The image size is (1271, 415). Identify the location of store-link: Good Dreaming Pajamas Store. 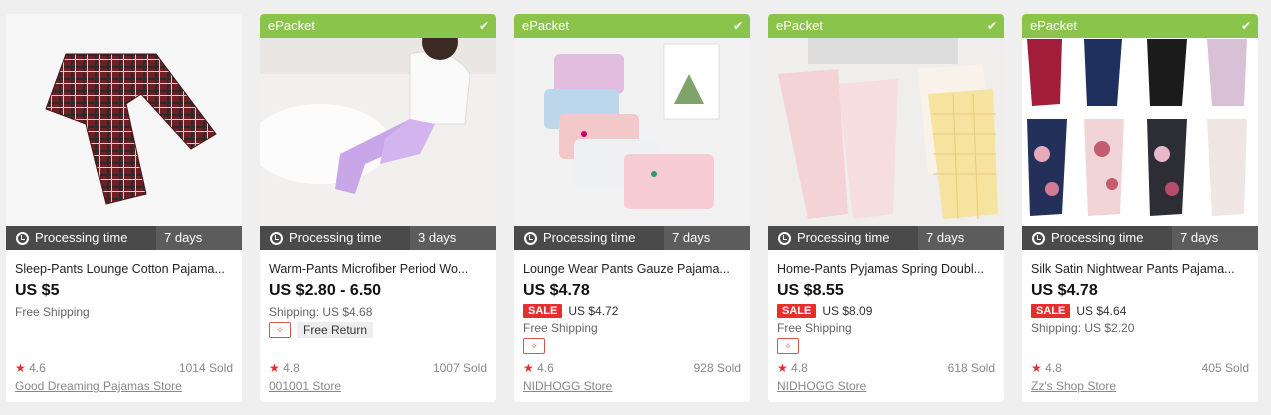
(98, 386).